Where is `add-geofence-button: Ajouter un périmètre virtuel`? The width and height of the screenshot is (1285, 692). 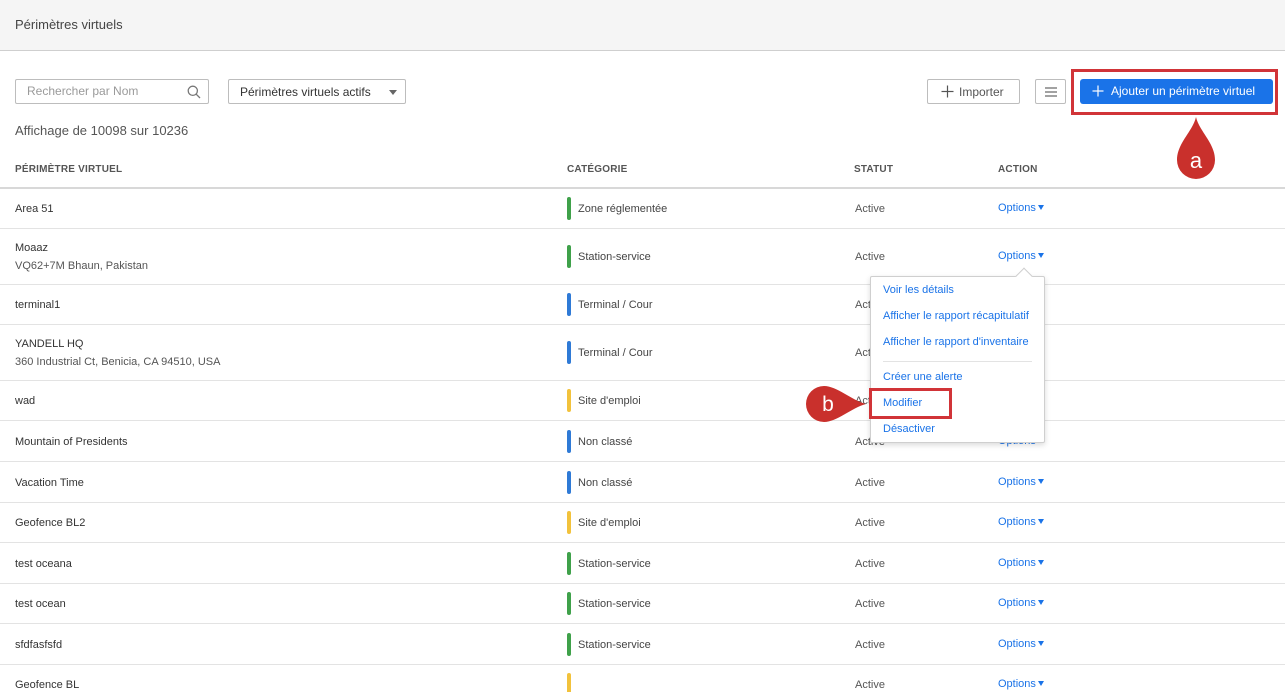
add-geofence-button: Ajouter un périmètre virtuel is located at coordinates (1176, 91).